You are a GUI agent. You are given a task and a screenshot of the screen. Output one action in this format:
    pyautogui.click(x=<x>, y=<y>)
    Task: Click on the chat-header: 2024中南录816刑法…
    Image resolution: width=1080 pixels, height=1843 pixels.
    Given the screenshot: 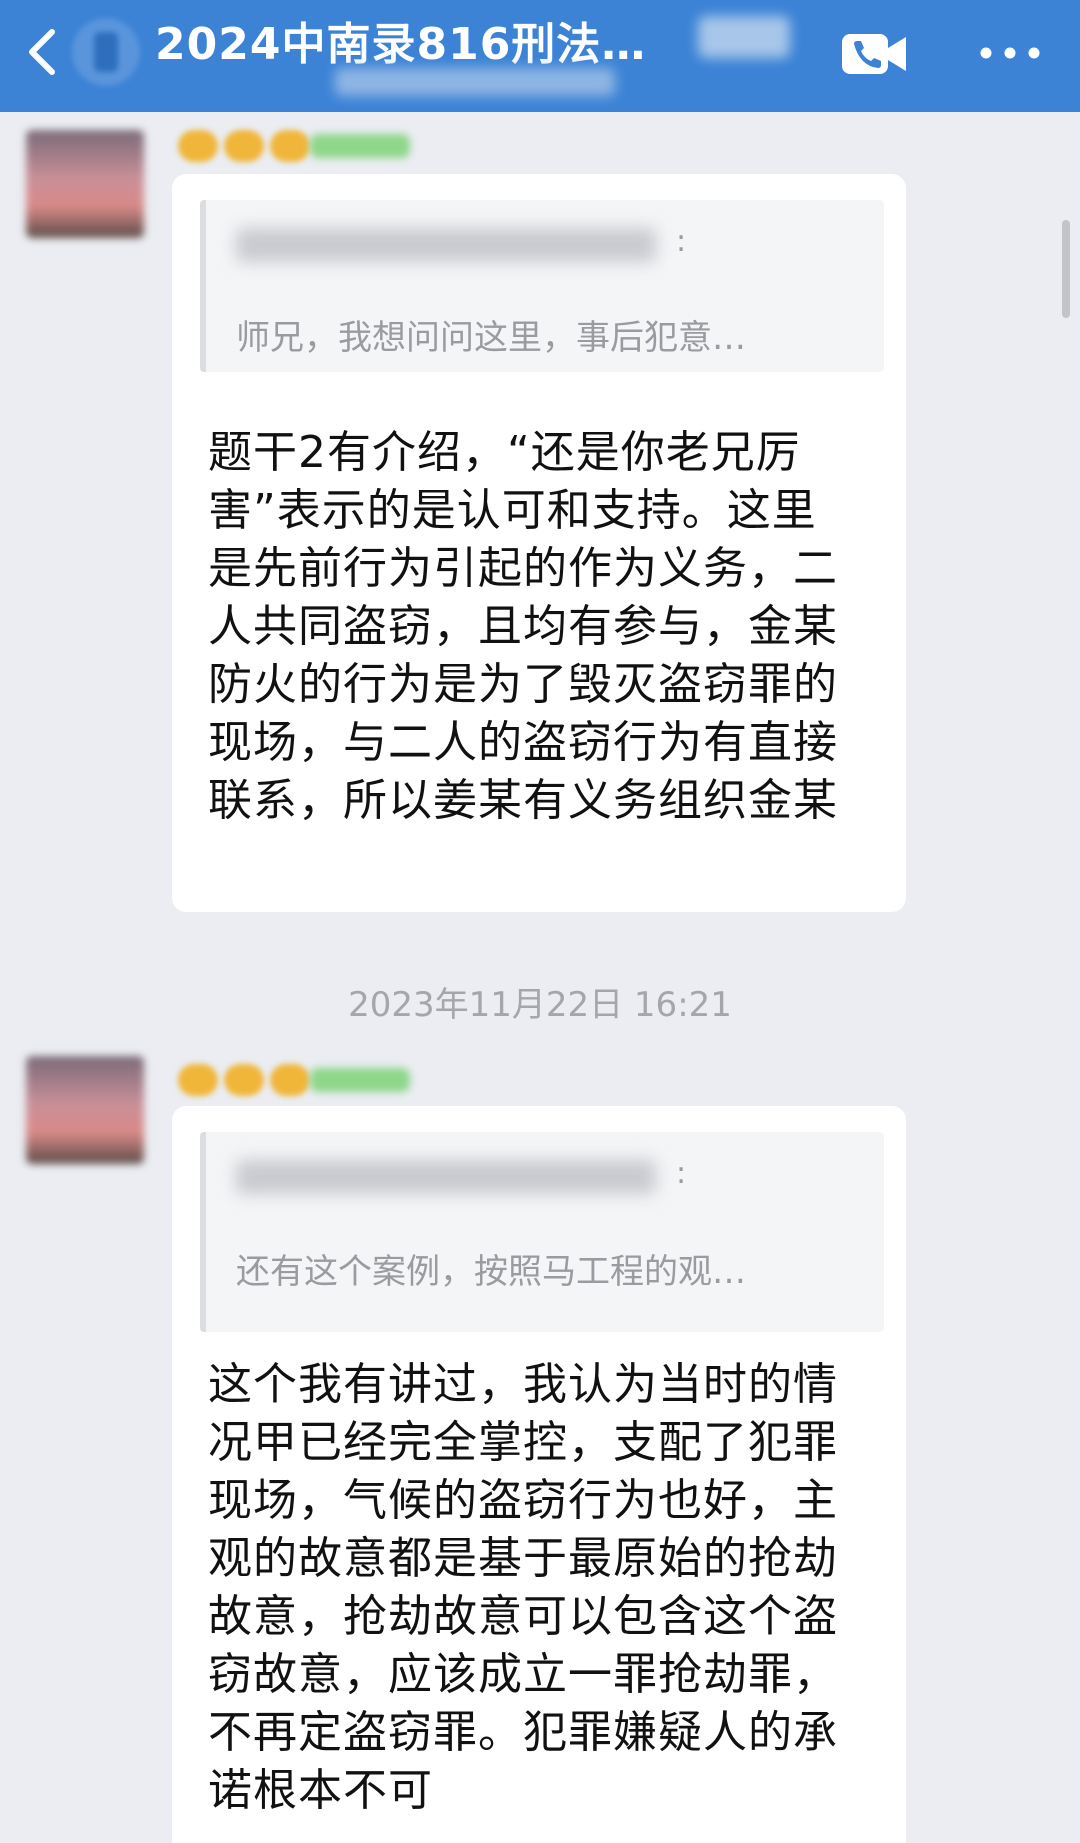 What is the action you would take?
    pyautogui.click(x=540, y=56)
    